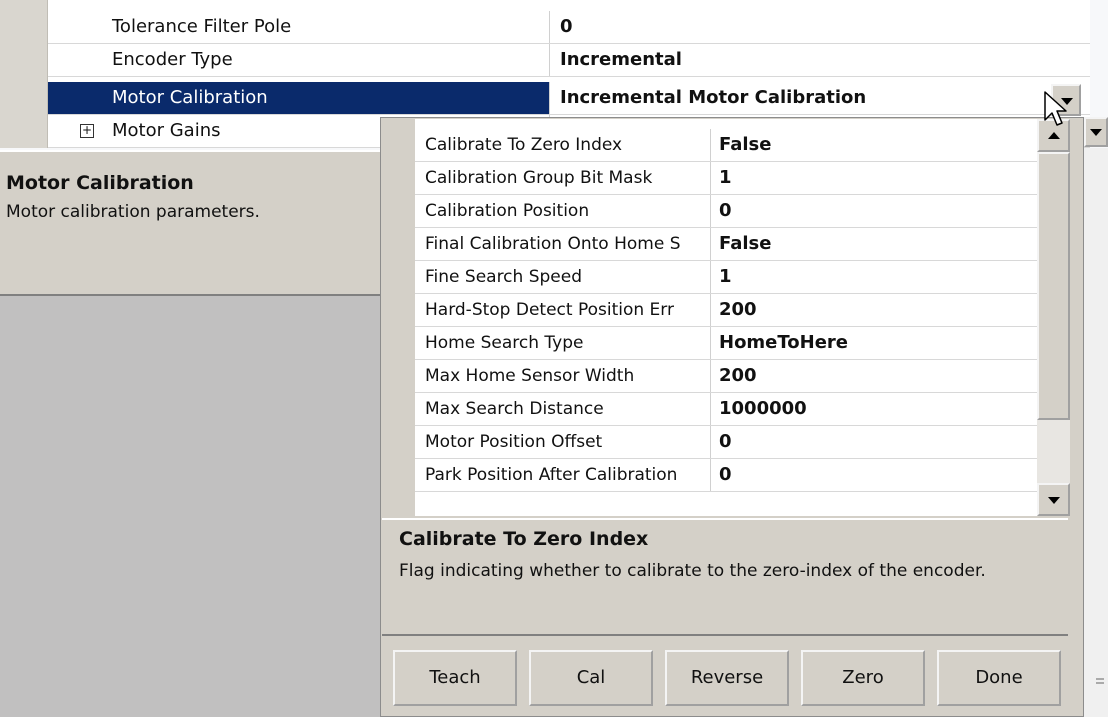 Image resolution: width=1108 pixels, height=717 pixels. Describe the element at coordinates (1053, 286) in the screenshot. I see `scrollbar-thumb` at that location.